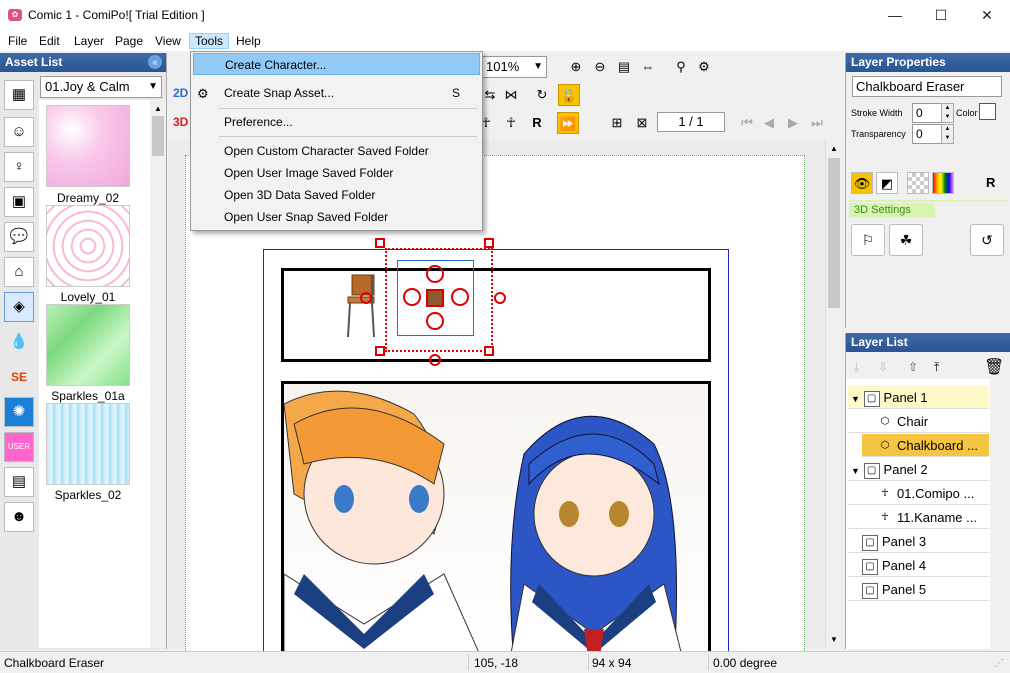 Image resolution: width=1010 pixels, height=673 pixels. I want to click on collapse-icon: «, so click(155, 62).